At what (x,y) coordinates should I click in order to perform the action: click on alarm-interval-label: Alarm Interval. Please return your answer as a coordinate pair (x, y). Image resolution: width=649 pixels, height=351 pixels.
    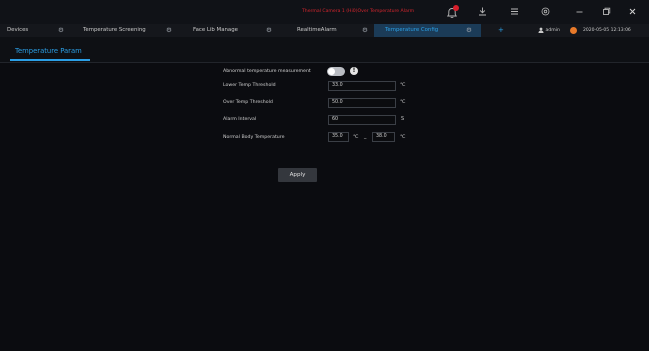
    Looking at the image, I should click on (240, 119).